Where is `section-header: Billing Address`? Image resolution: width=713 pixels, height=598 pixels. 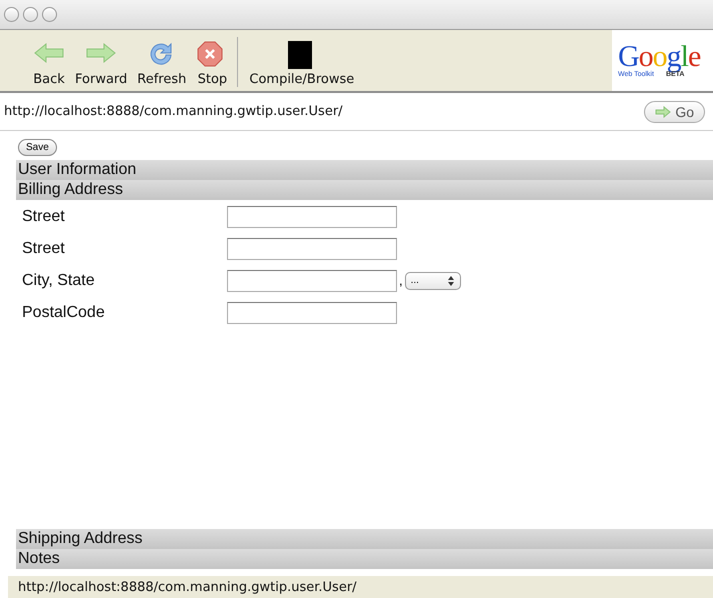 section-header: Billing Address is located at coordinates (364, 190).